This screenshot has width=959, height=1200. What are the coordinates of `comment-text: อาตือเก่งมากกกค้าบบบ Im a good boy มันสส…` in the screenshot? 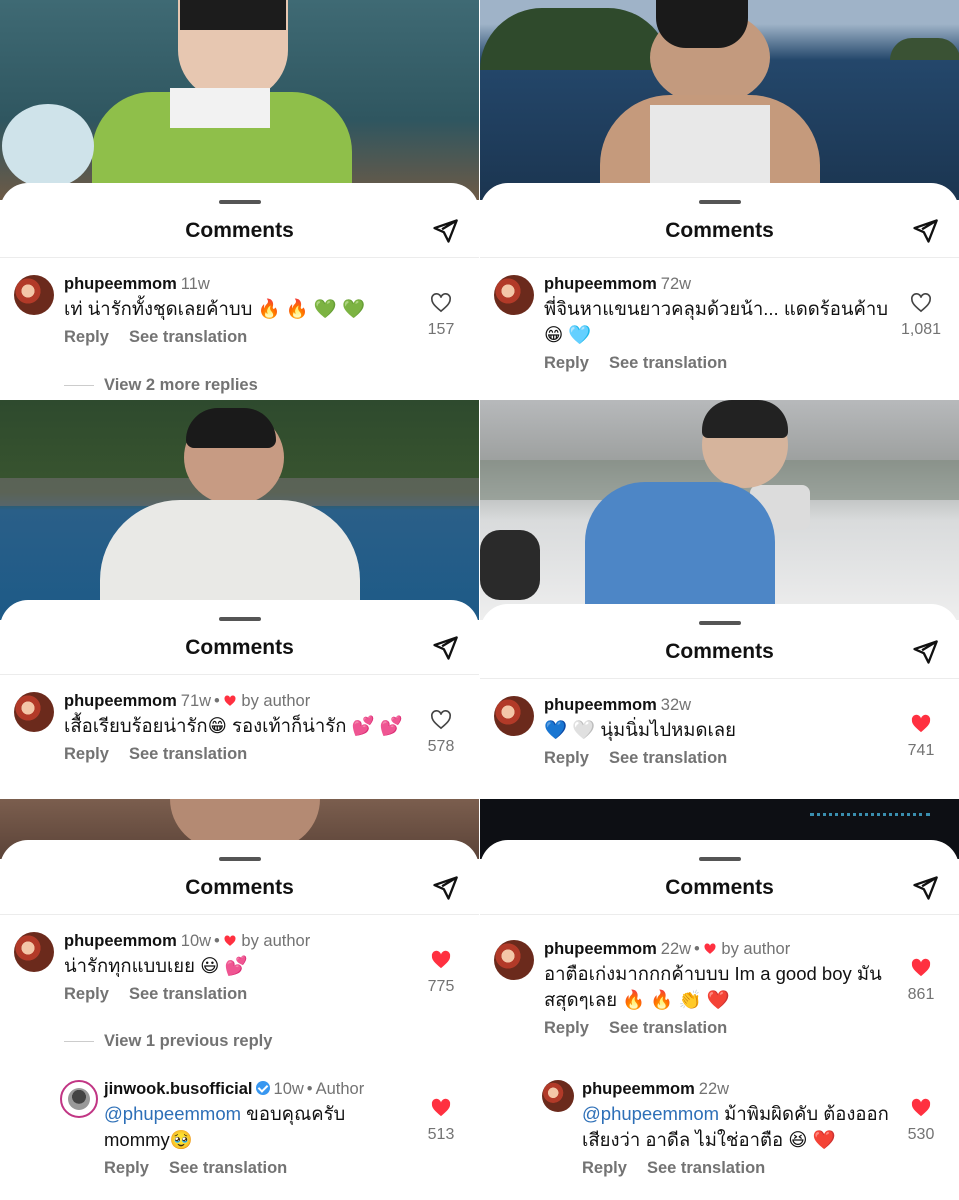 It's located at (713, 986).